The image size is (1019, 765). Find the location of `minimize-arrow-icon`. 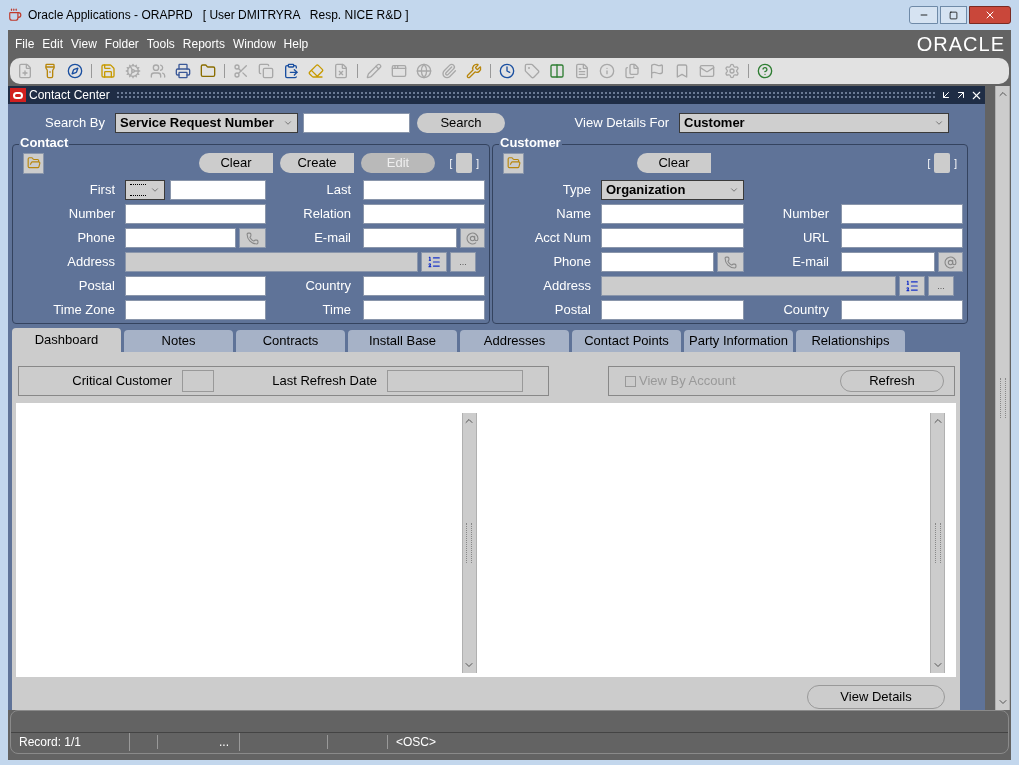

minimize-arrow-icon is located at coordinates (946, 95).